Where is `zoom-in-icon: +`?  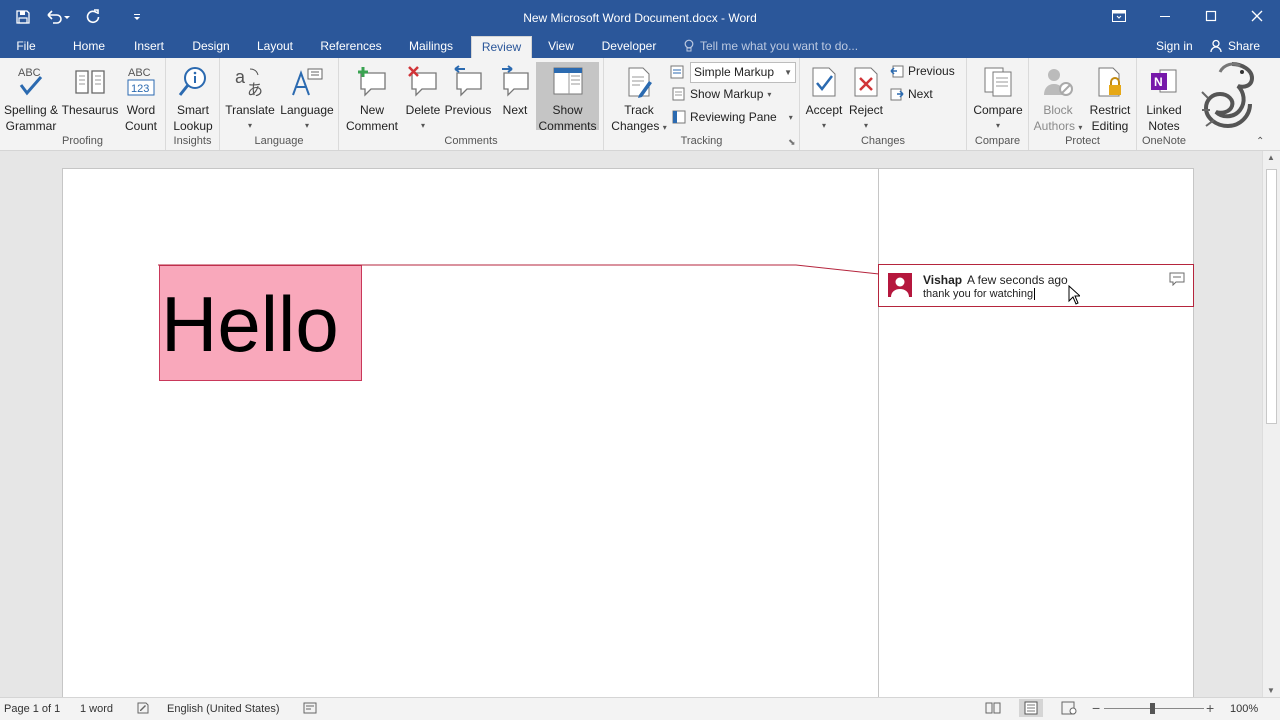
zoom-in-icon: + is located at coordinates (1210, 708).